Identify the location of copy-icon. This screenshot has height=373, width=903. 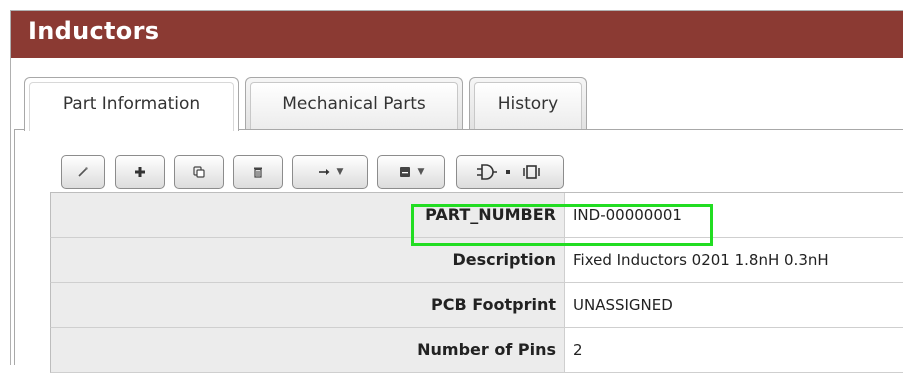
(199, 172).